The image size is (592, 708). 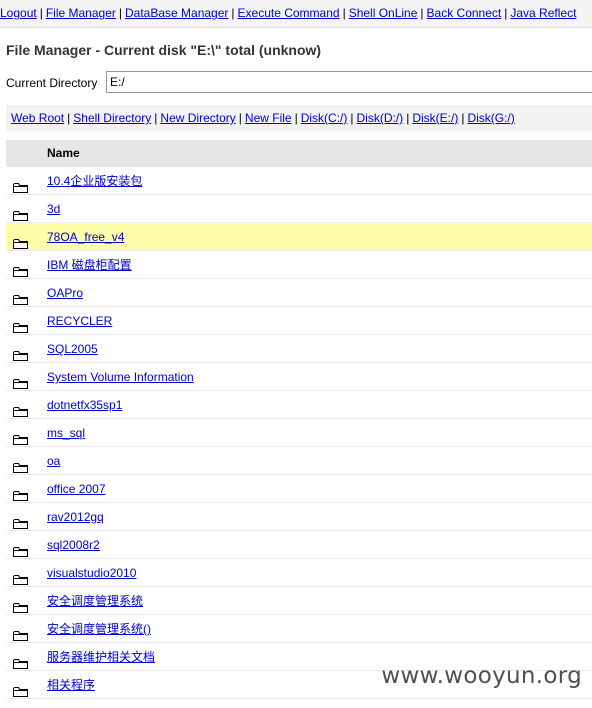 What do you see at coordinates (299, 573) in the screenshot?
I see `table-row: visualstudio2010` at bounding box center [299, 573].